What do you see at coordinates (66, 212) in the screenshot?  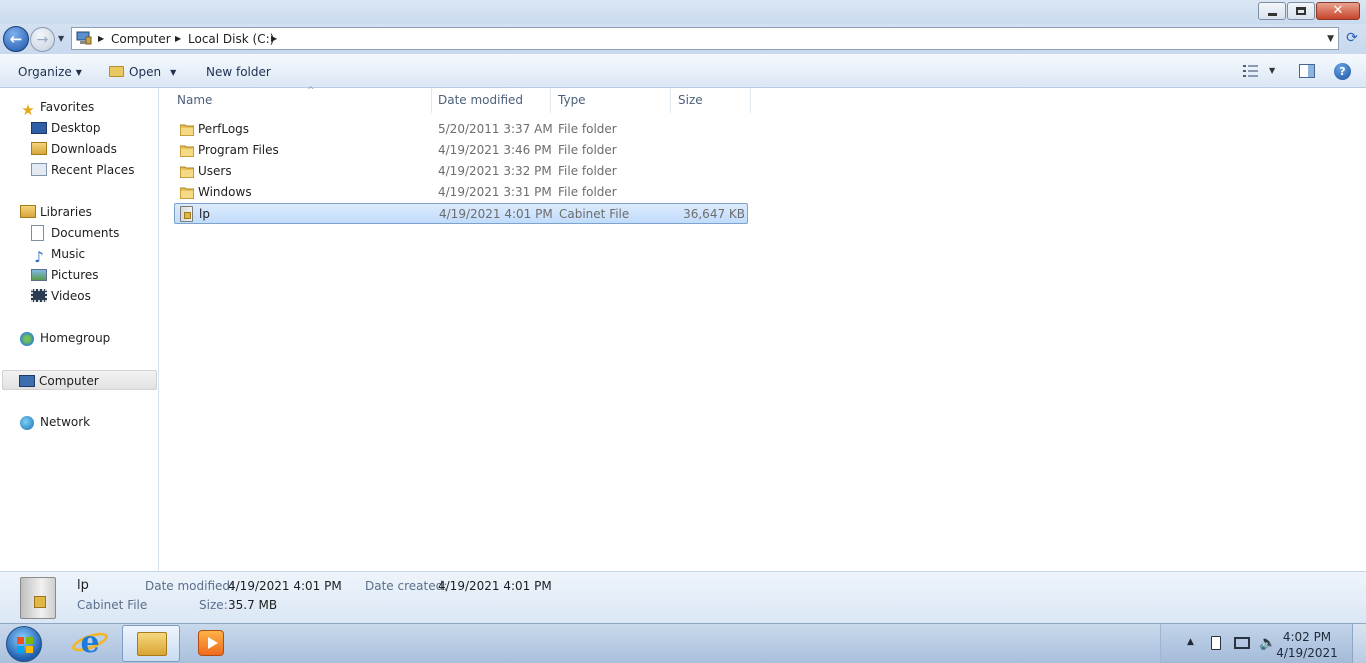 I see `nav-libraries-label: Libraries` at bounding box center [66, 212].